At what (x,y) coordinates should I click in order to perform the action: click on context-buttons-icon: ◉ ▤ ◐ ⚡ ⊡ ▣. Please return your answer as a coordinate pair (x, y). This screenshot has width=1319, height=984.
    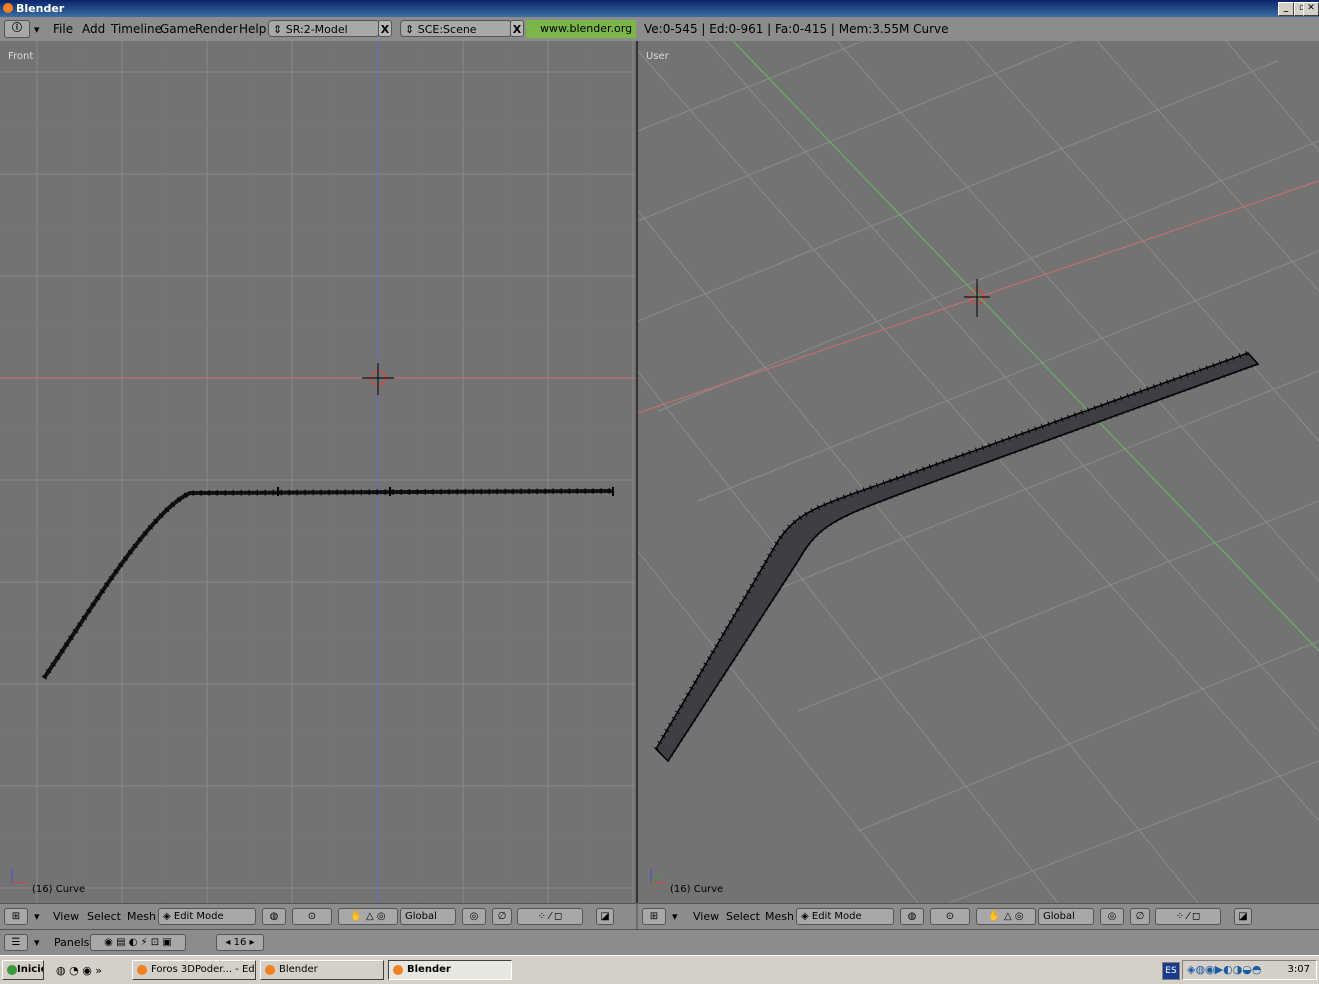
    Looking at the image, I should click on (138, 942).